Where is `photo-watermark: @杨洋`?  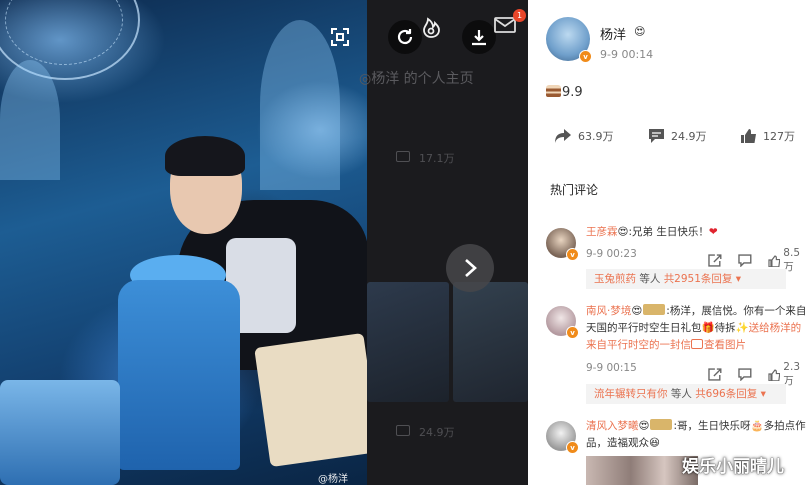 photo-watermark: @杨洋 is located at coordinates (333, 479).